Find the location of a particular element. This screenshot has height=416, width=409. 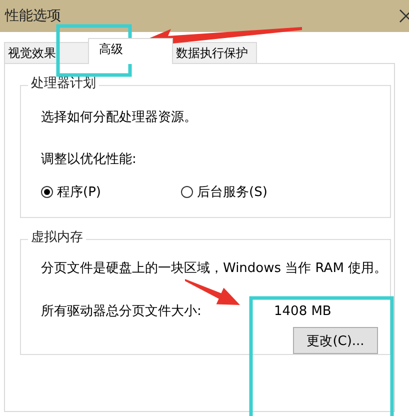

window-title: 性能选项 is located at coordinates (33, 16).